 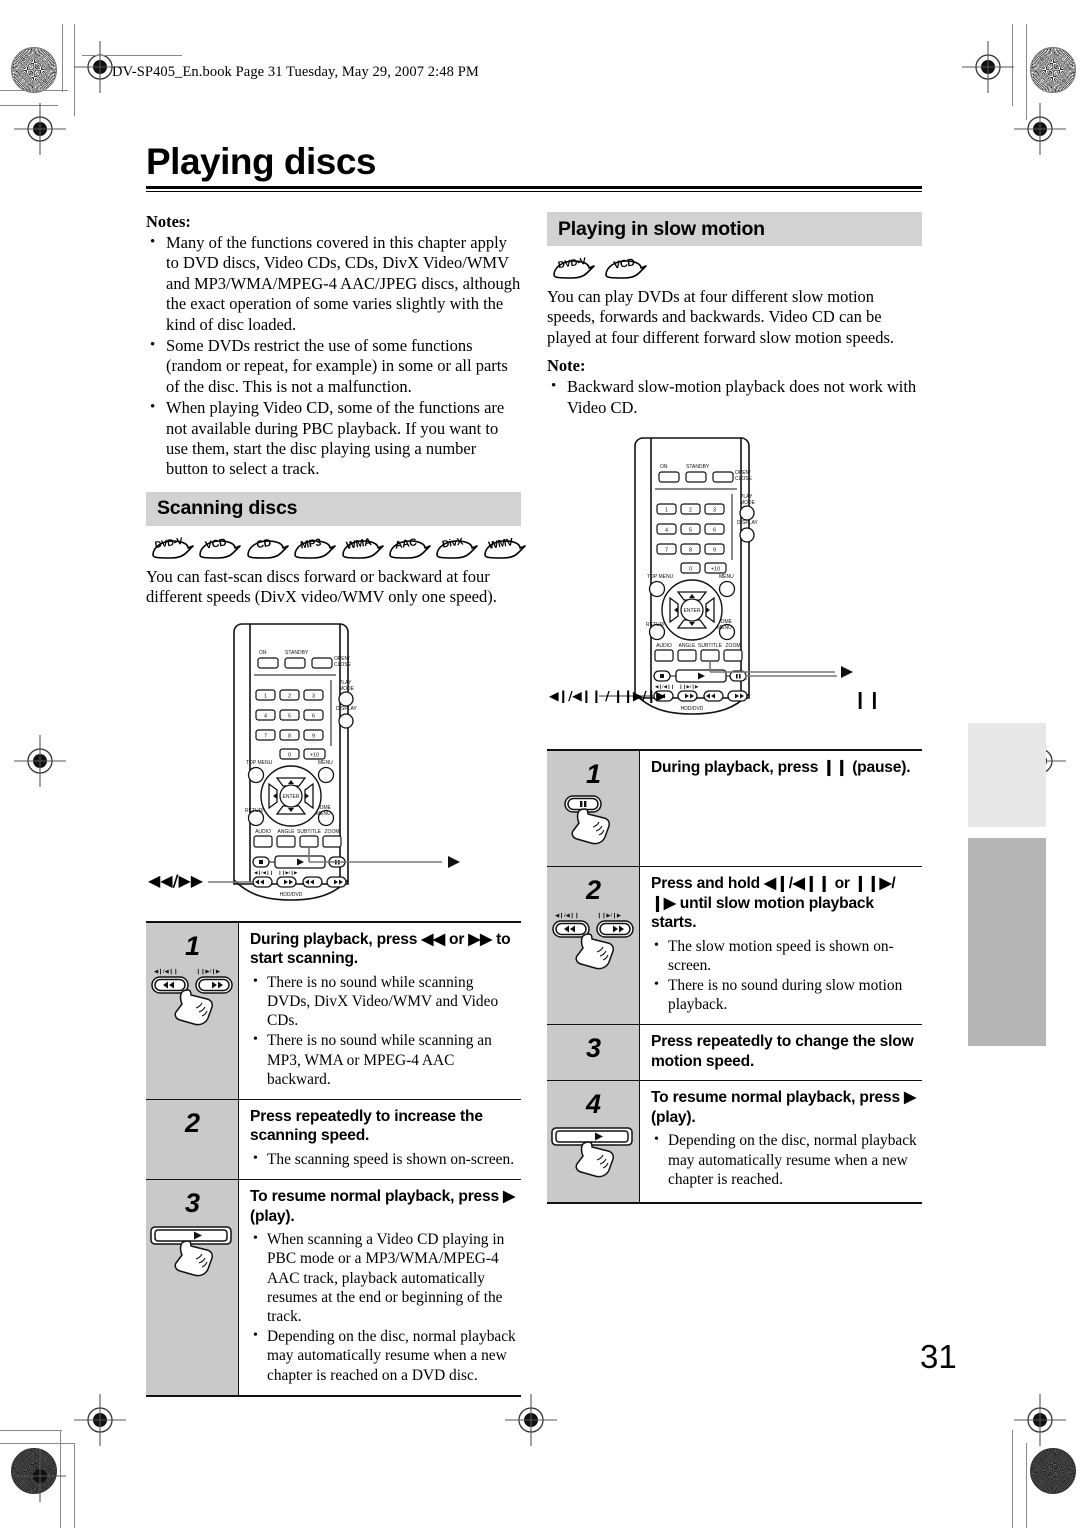 I want to click on disc-badge-mp3: MP3, so click(x=313, y=548).